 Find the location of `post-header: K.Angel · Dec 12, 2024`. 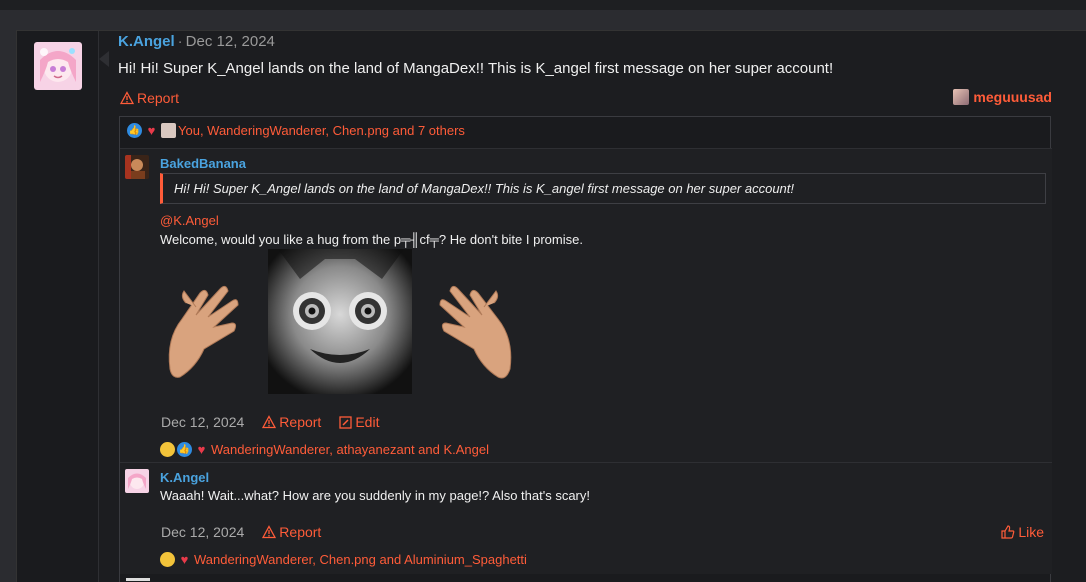

post-header: K.Angel · Dec 12, 2024 is located at coordinates (196, 41).